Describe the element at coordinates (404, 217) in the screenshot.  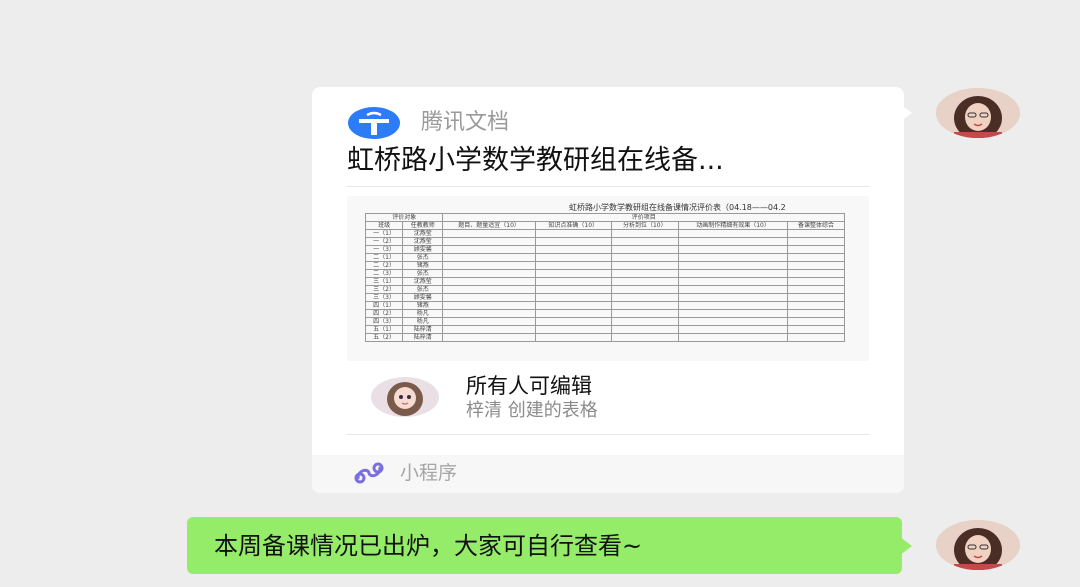
I see `header-cell: 评价对象` at that location.